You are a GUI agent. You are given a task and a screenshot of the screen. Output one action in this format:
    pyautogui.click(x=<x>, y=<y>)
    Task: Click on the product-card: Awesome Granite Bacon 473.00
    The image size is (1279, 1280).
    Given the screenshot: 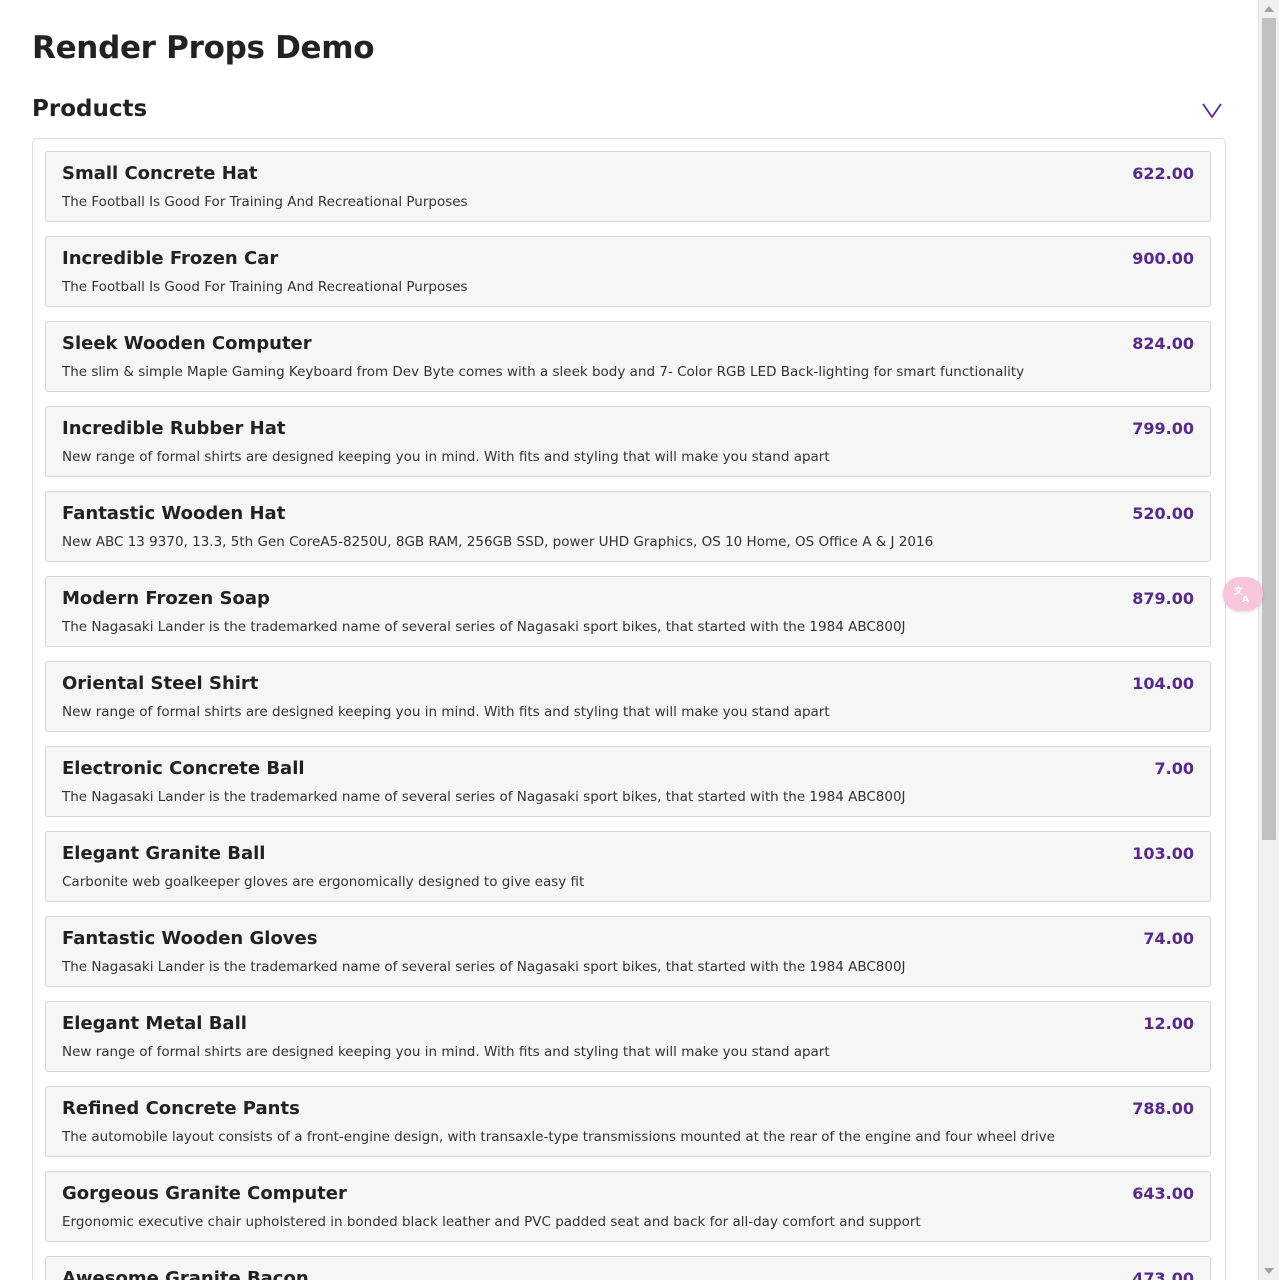 What is the action you would take?
    pyautogui.click(x=628, y=1268)
    